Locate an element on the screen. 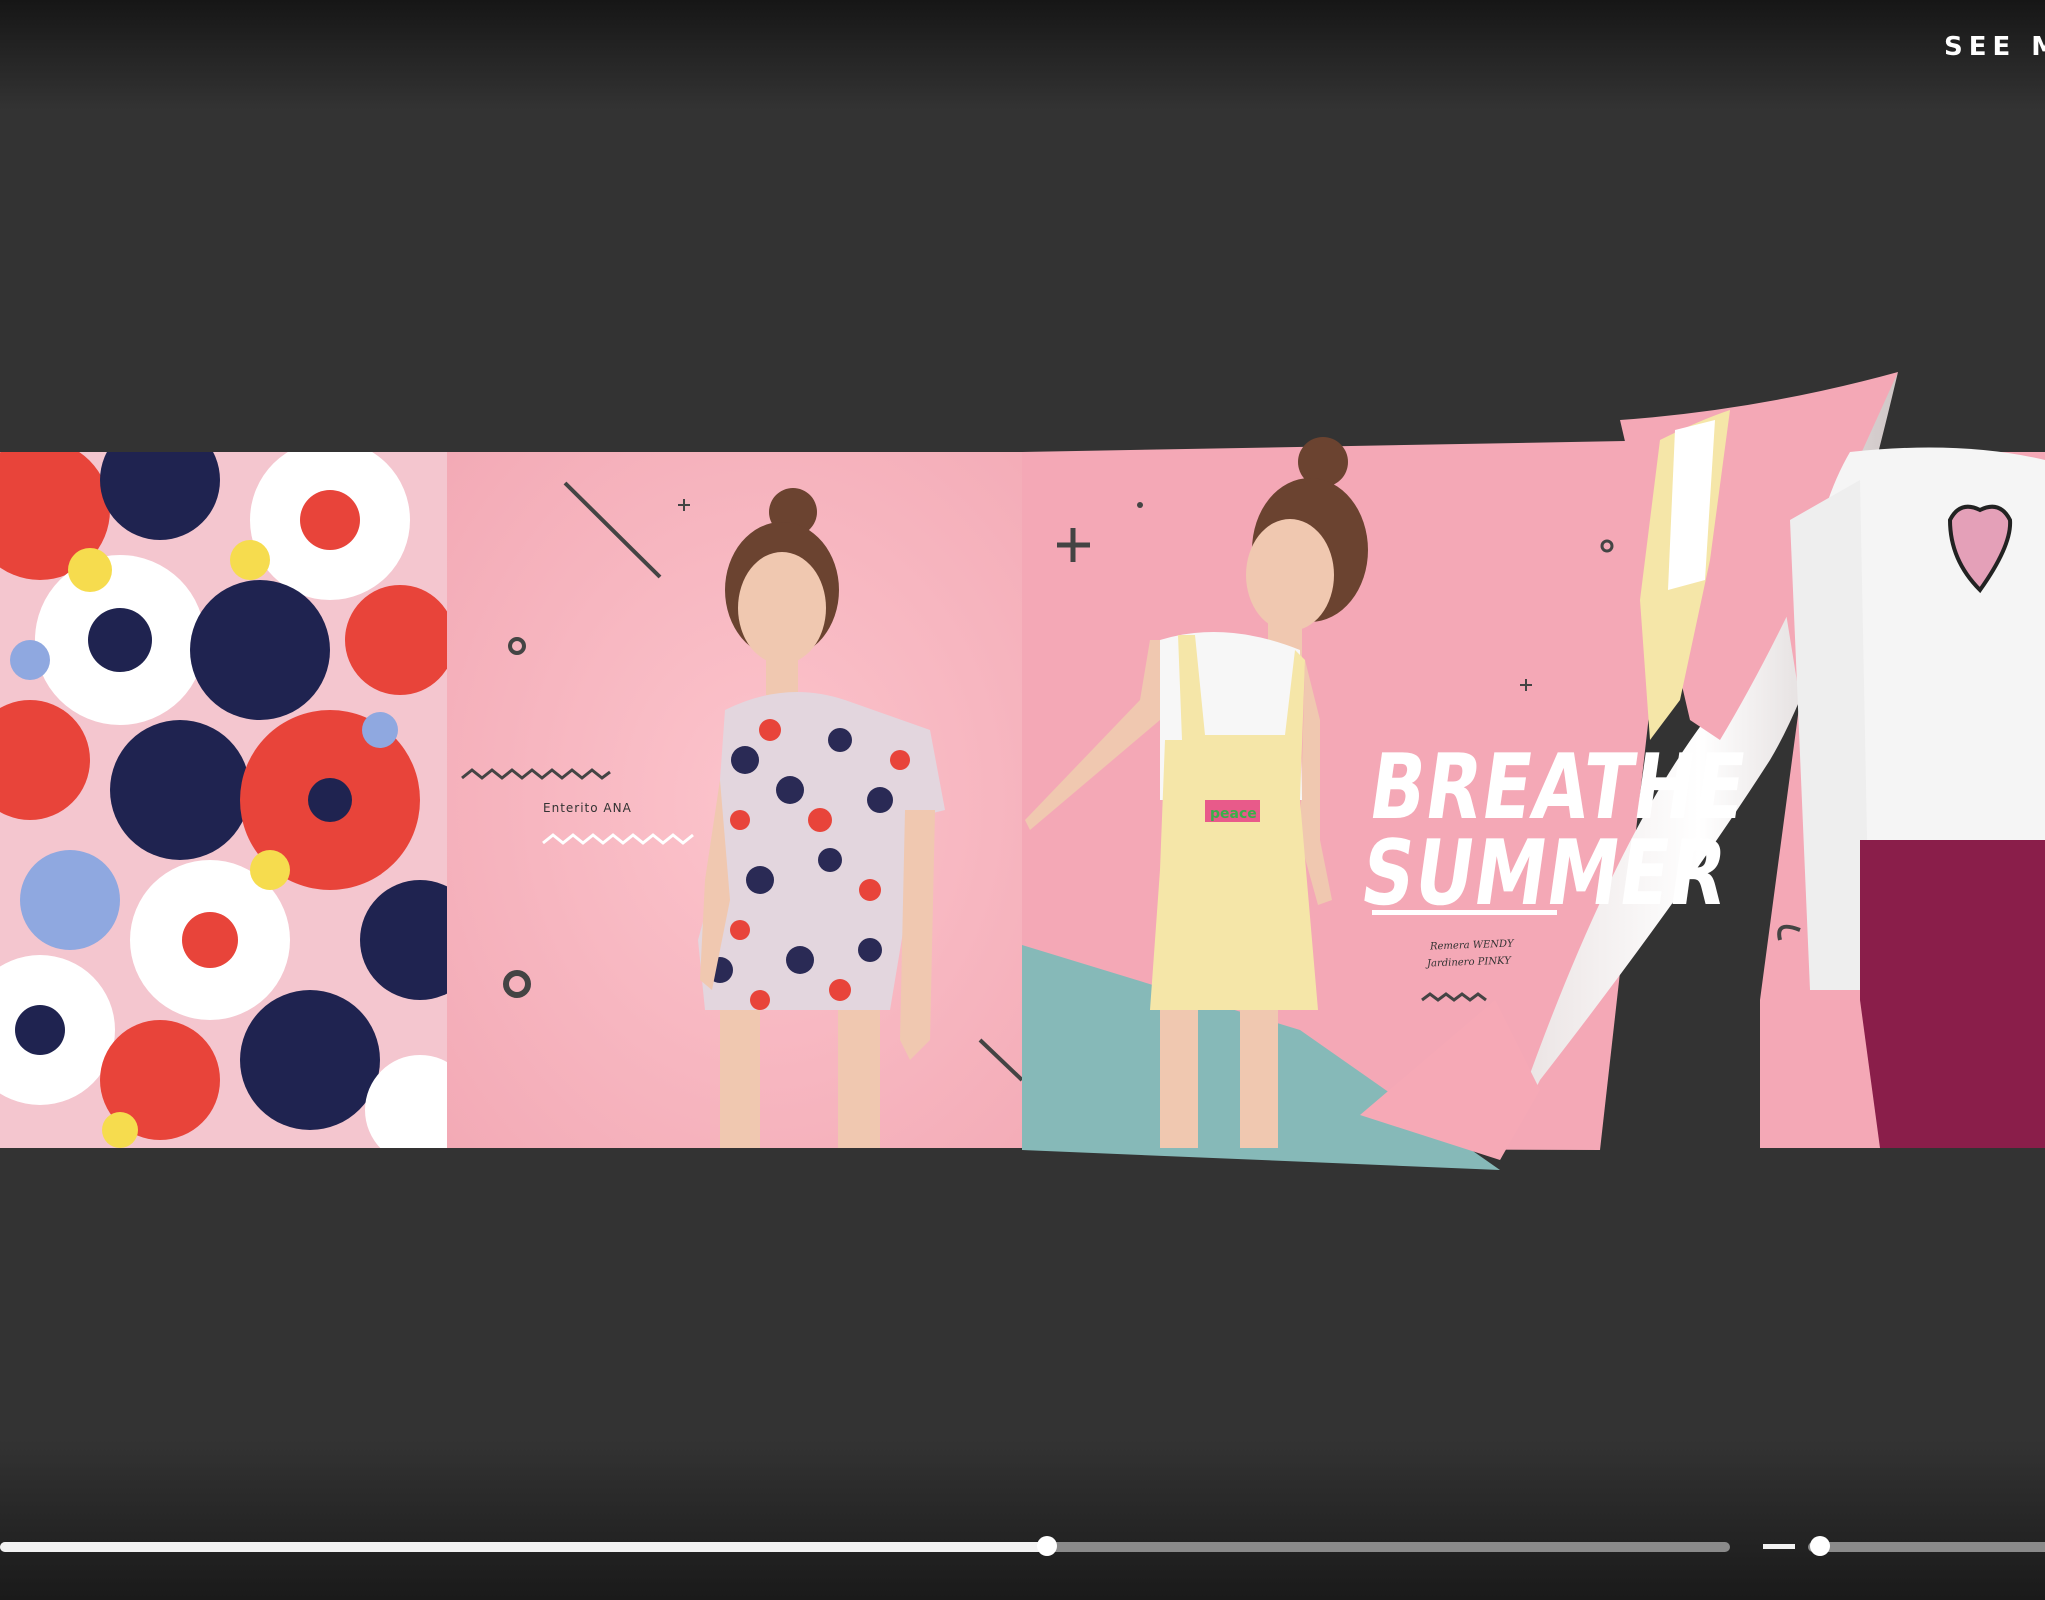 The width and height of the screenshot is (2045, 1600). bottom-toolbar is located at coordinates (1022, 1520).